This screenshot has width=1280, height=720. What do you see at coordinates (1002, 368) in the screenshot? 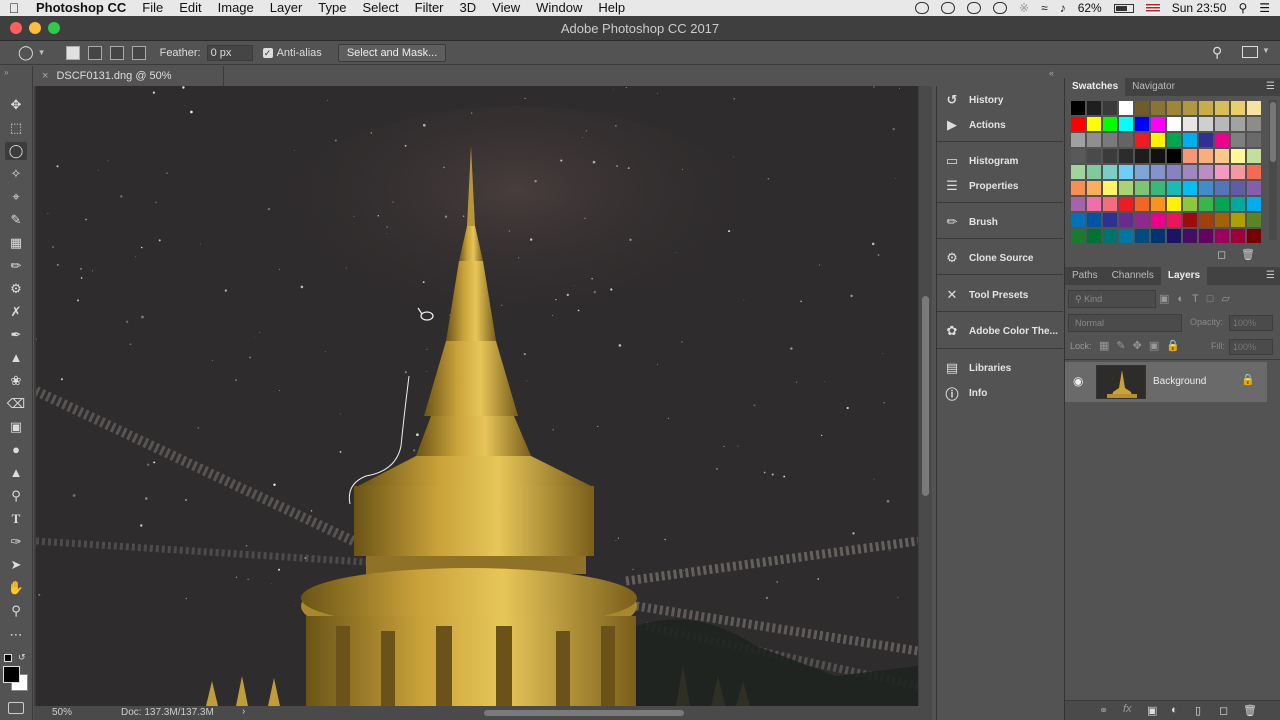
I see `panel-libraries: ▤ Libraries` at bounding box center [1002, 368].